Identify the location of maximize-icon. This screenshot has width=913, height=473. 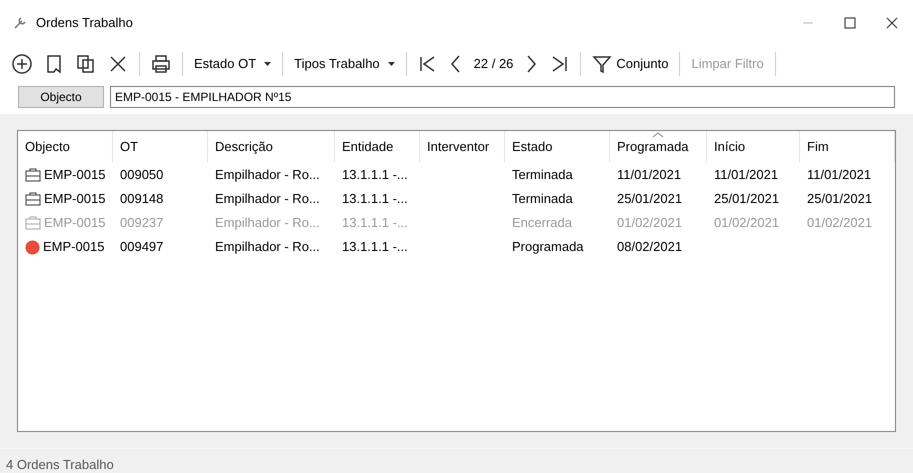
(850, 23).